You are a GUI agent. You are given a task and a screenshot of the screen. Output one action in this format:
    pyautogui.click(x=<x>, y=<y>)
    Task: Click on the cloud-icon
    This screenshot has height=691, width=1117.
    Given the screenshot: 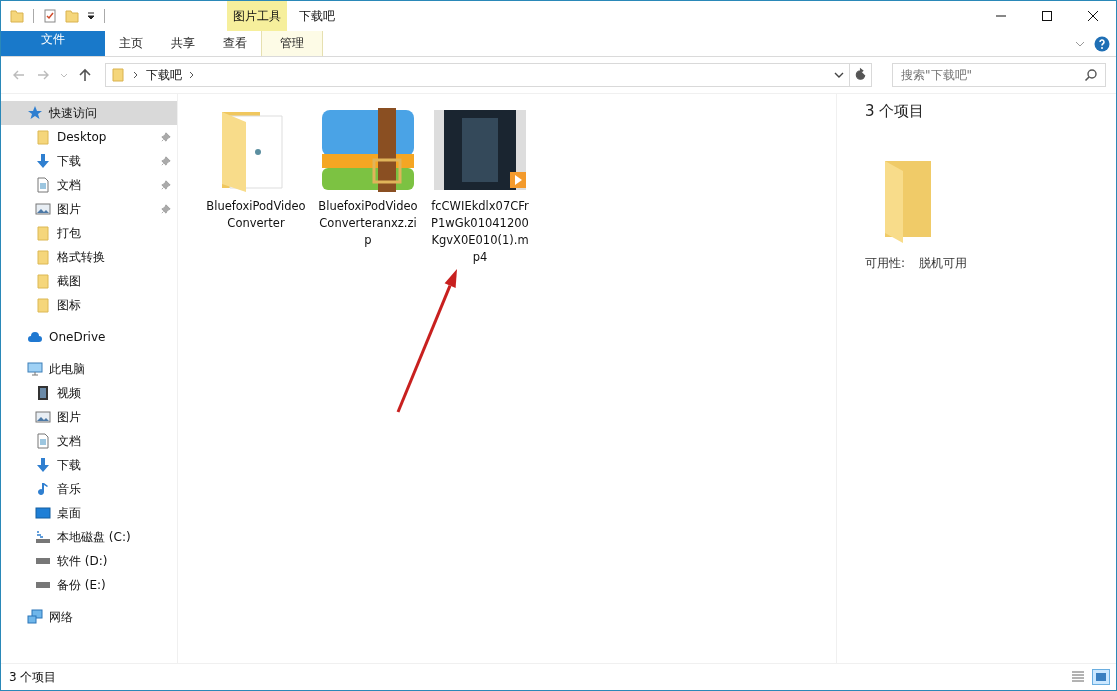 What is the action you would take?
    pyautogui.click(x=35, y=337)
    